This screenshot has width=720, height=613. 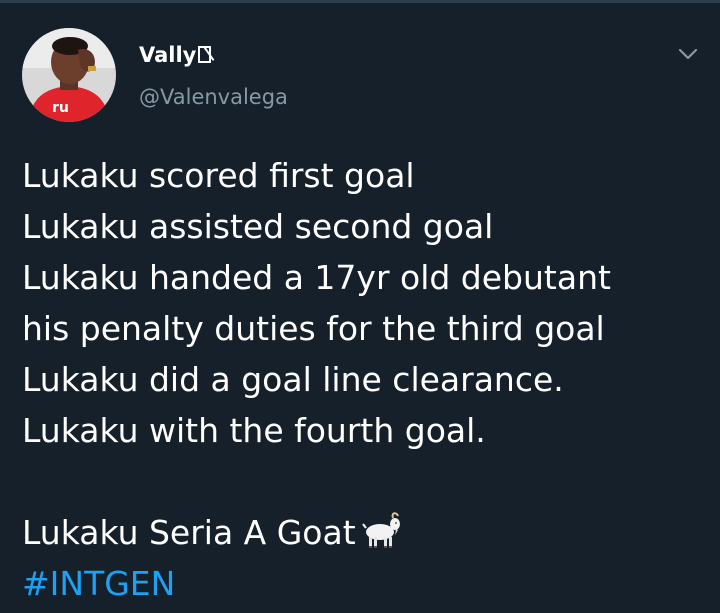 What do you see at coordinates (688, 54) in the screenshot?
I see `chevron-down-icon` at bounding box center [688, 54].